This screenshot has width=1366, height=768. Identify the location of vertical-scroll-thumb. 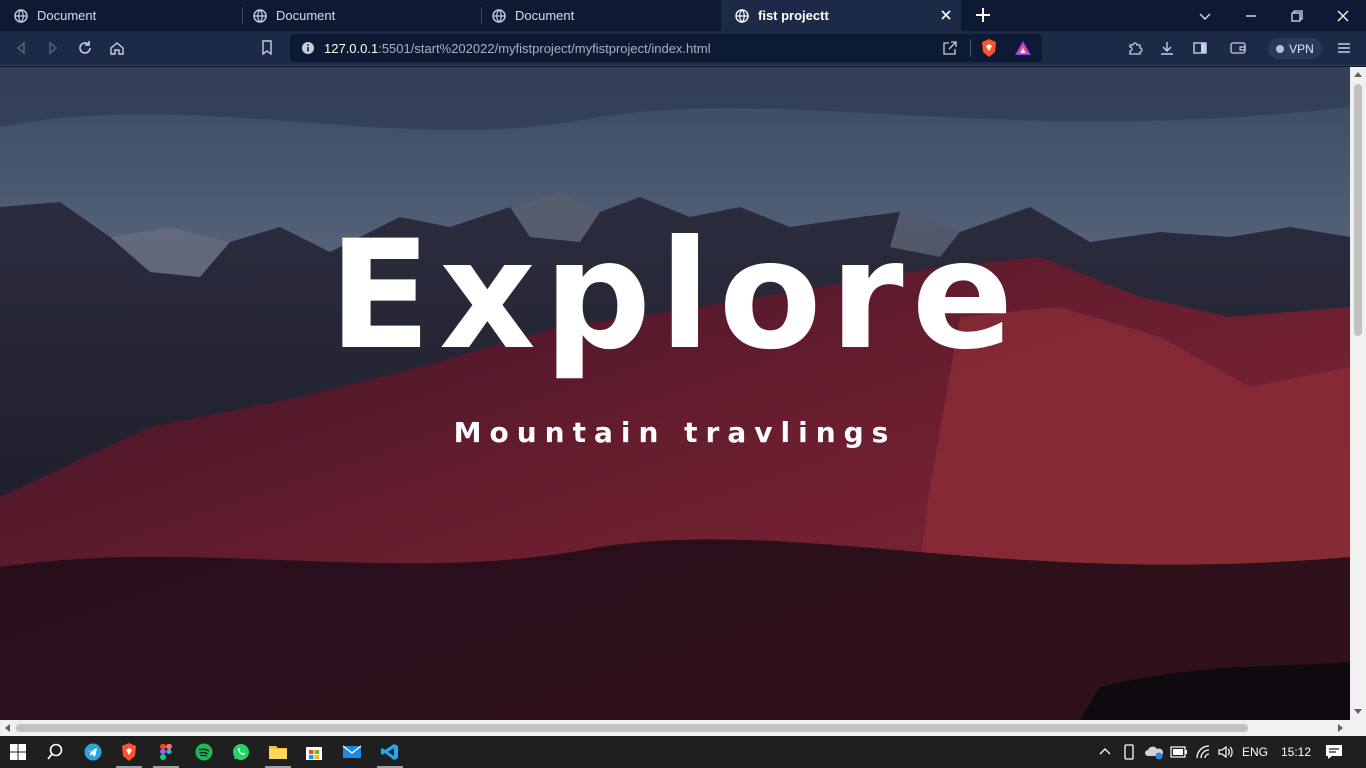
(1358, 210).